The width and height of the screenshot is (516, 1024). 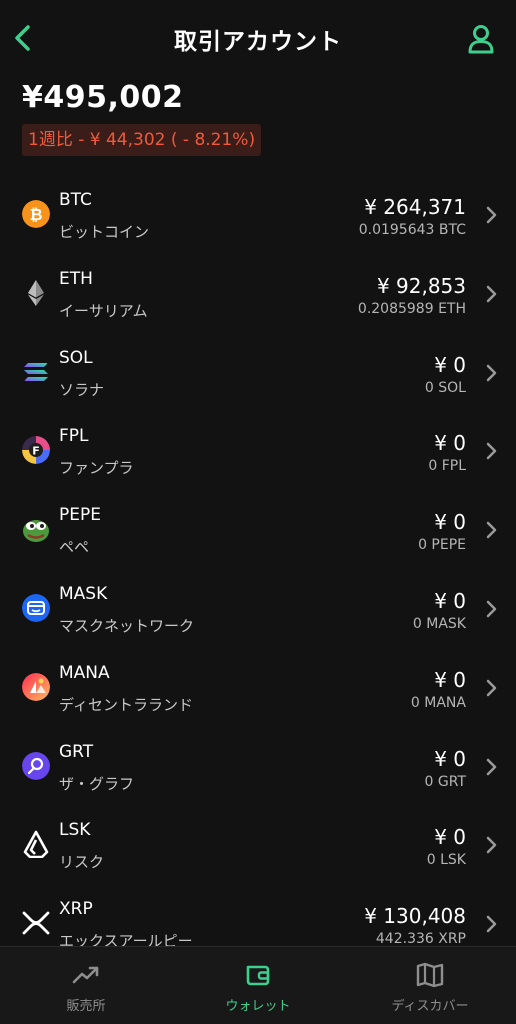 I want to click on coin-name: リスク, so click(x=82, y=862).